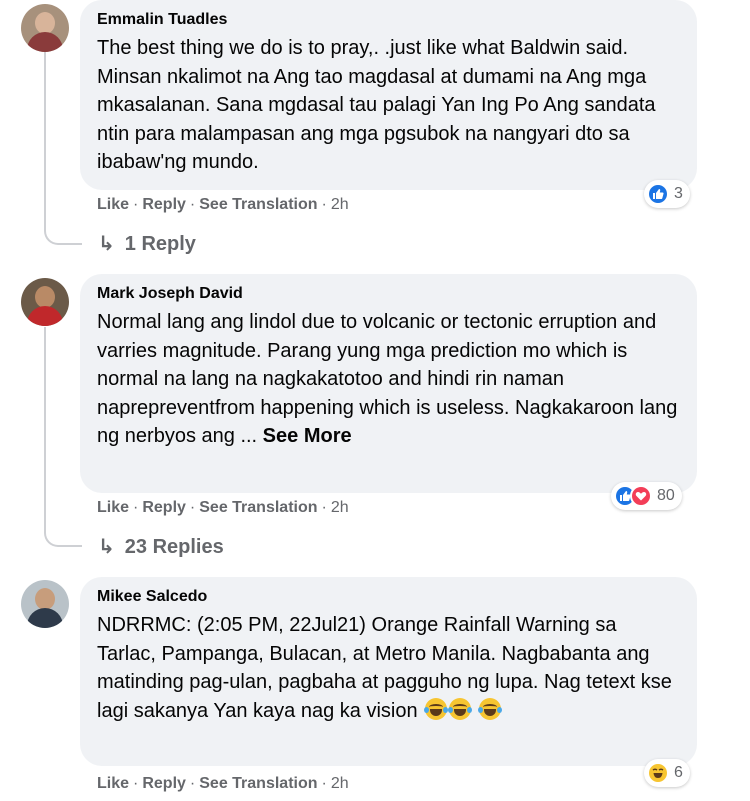 This screenshot has width=750, height=801. What do you see at coordinates (658, 773) in the screenshot?
I see `haha-icon` at bounding box center [658, 773].